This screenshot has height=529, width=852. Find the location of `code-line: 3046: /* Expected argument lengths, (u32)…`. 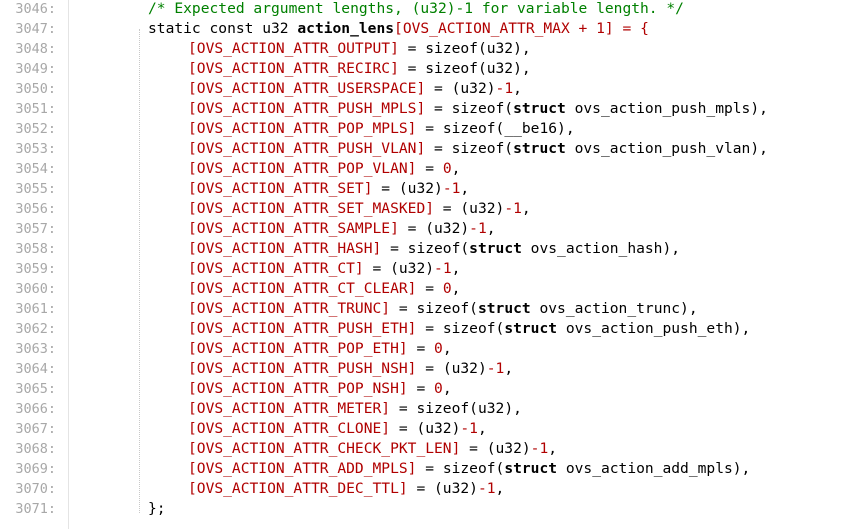

code-line: 3046: /* Expected argument lengths, (u32)… is located at coordinates (426, 9).